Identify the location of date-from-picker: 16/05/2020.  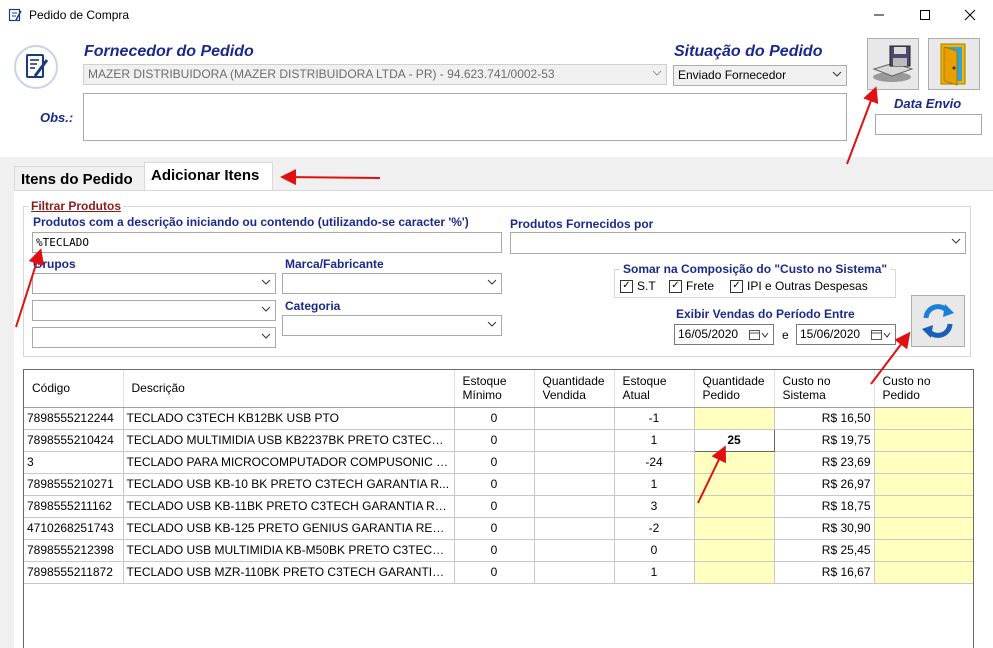
(724, 334).